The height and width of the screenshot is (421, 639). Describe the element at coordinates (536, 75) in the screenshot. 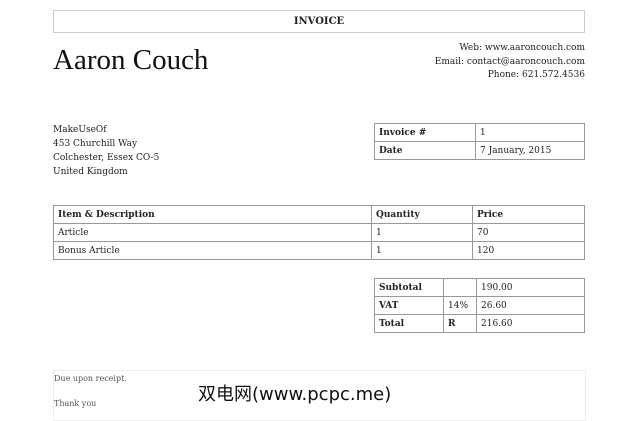

I see `phone: Phone: 621.572.4536` at that location.